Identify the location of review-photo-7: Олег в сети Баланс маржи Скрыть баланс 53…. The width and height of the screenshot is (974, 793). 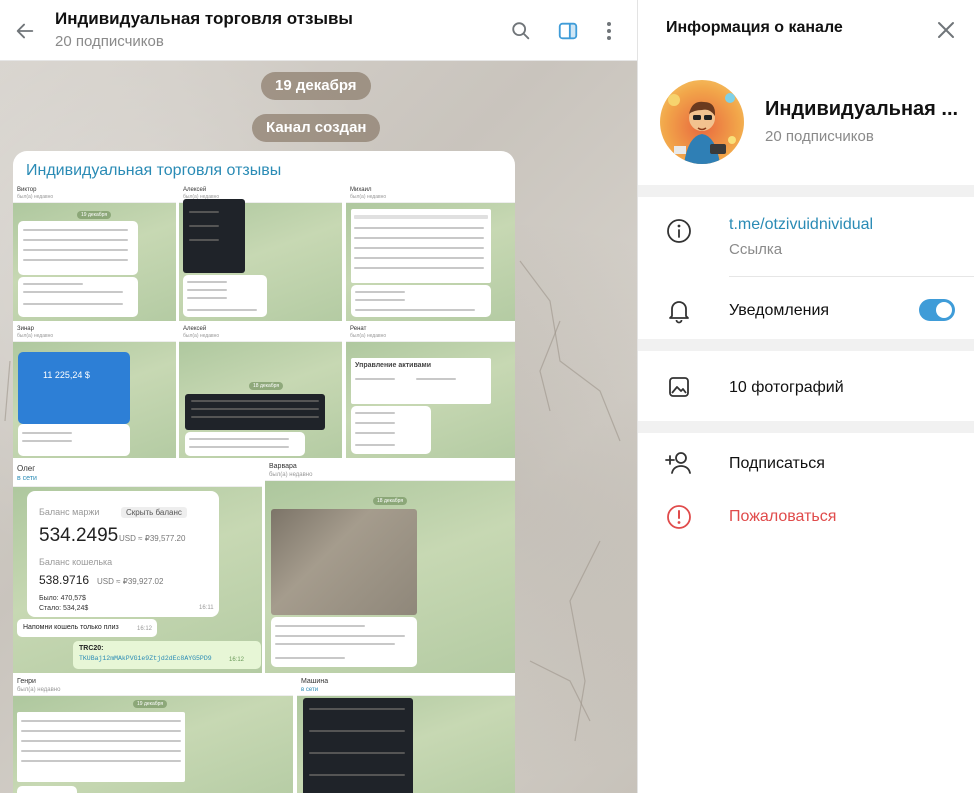
(137, 567).